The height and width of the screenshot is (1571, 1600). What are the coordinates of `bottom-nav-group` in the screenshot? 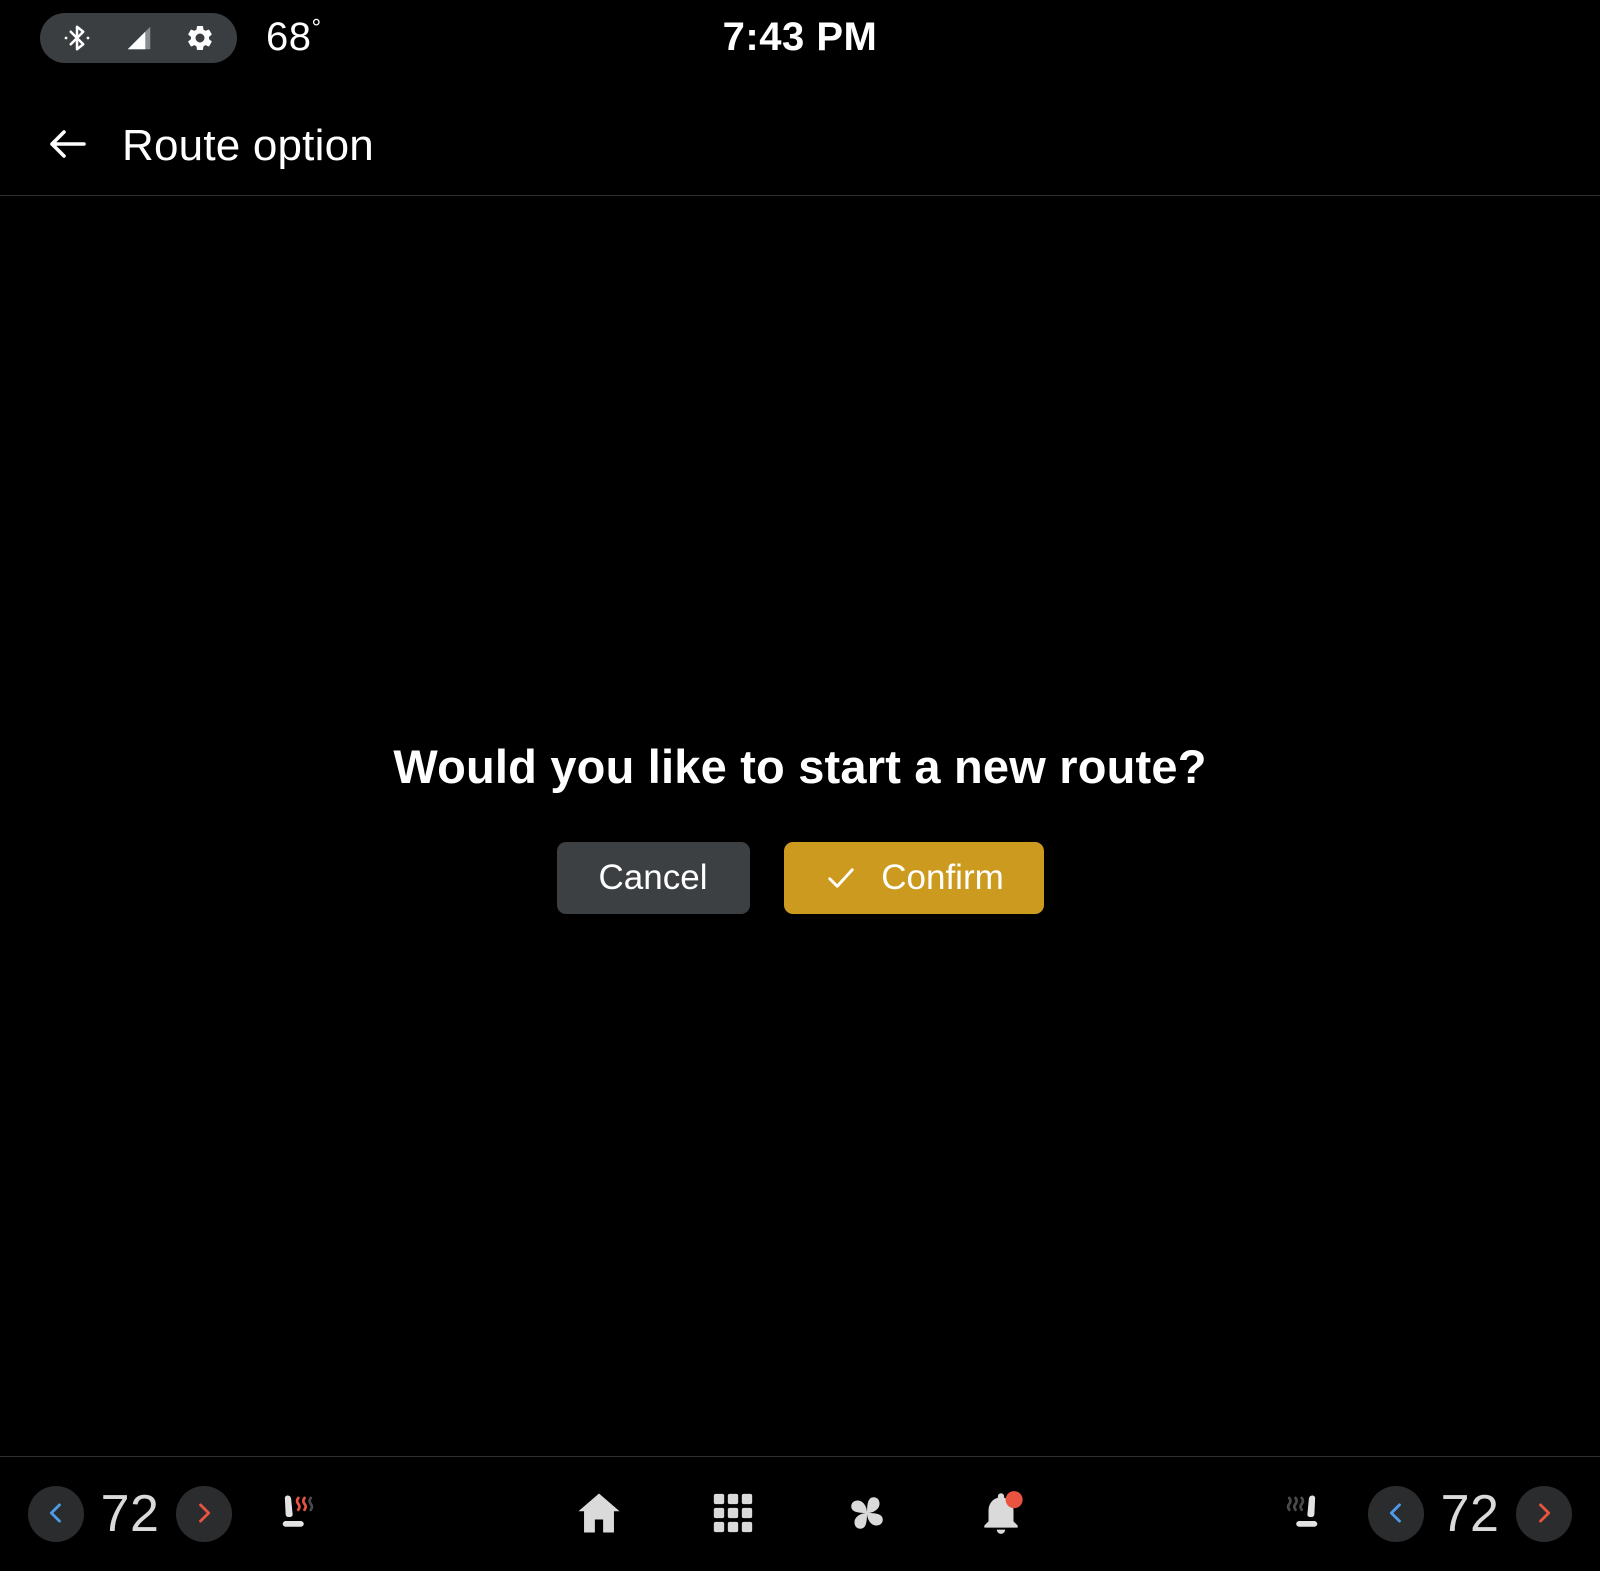 It's located at (800, 1514).